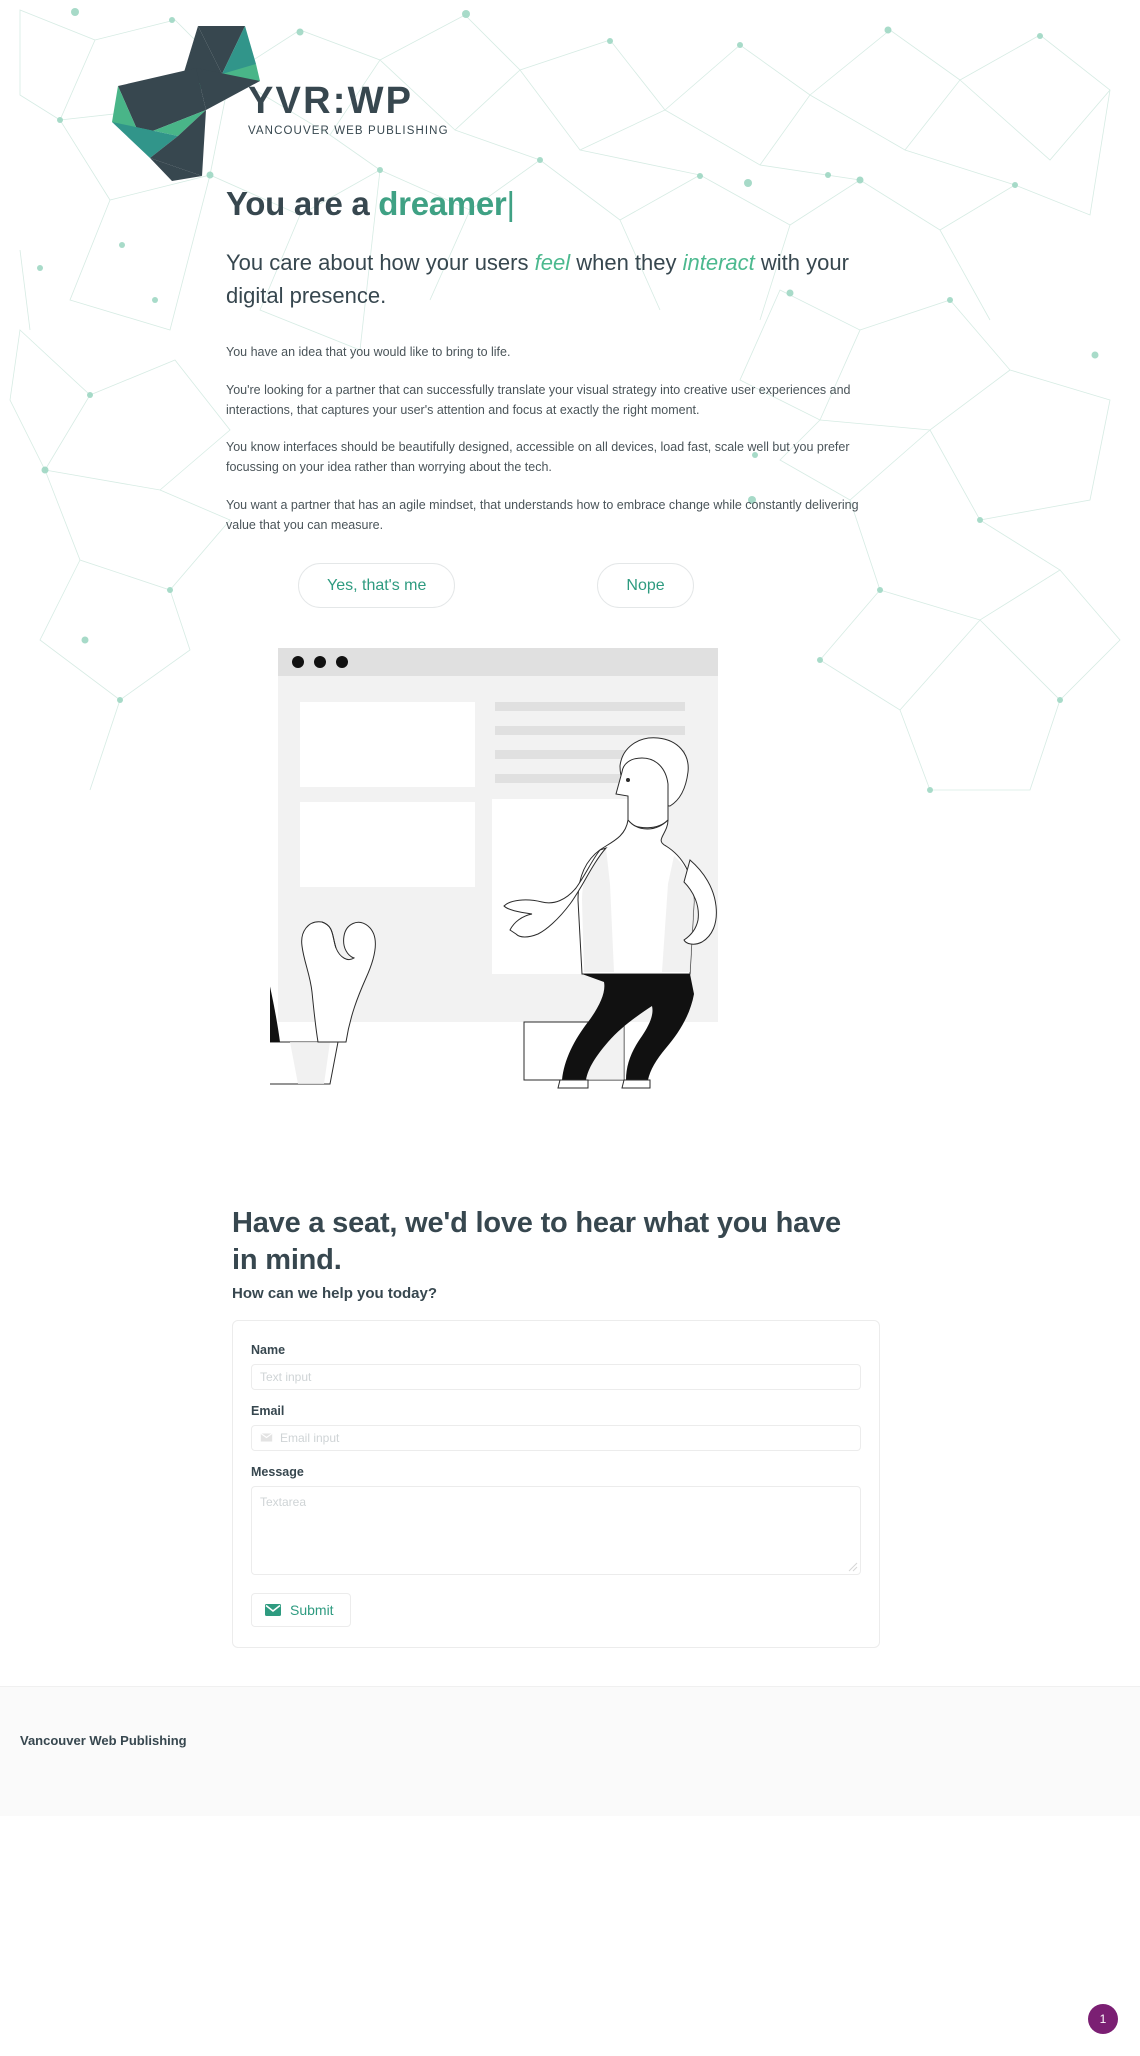 This screenshot has height=2056, width=1140. I want to click on email-field-group: Email, so click(556, 1427).